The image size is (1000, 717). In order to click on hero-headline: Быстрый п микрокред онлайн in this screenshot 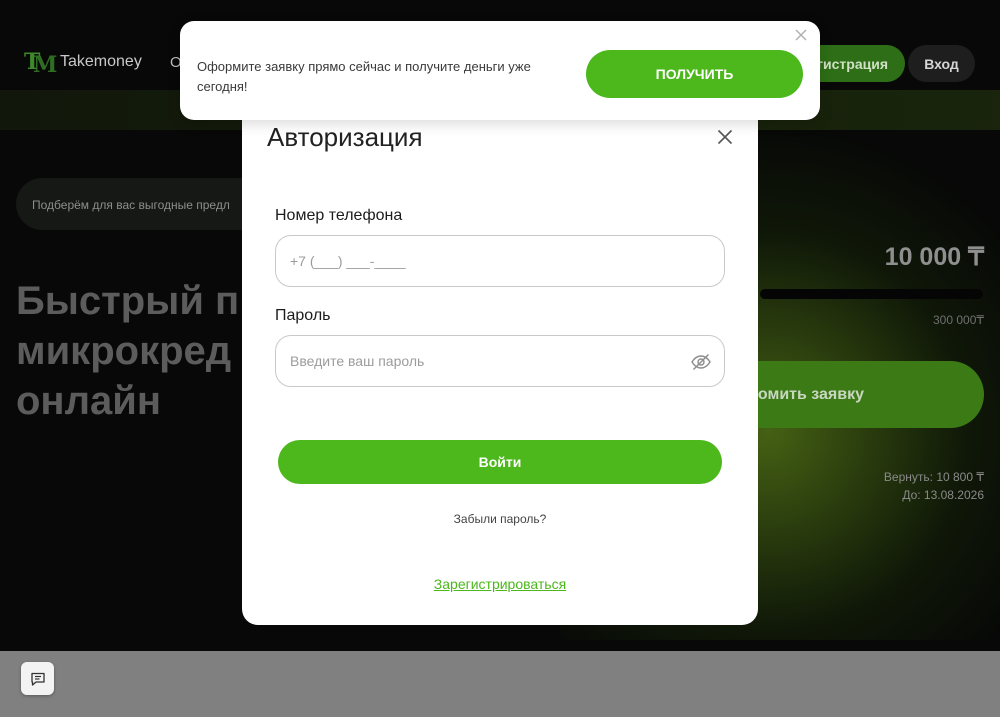, I will do `click(127, 351)`.